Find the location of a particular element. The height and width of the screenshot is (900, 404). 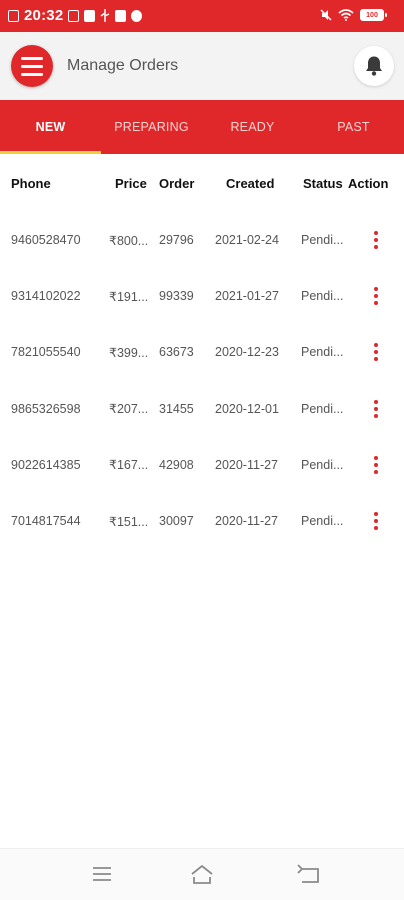

cell-order: 63673 is located at coordinates (176, 352).